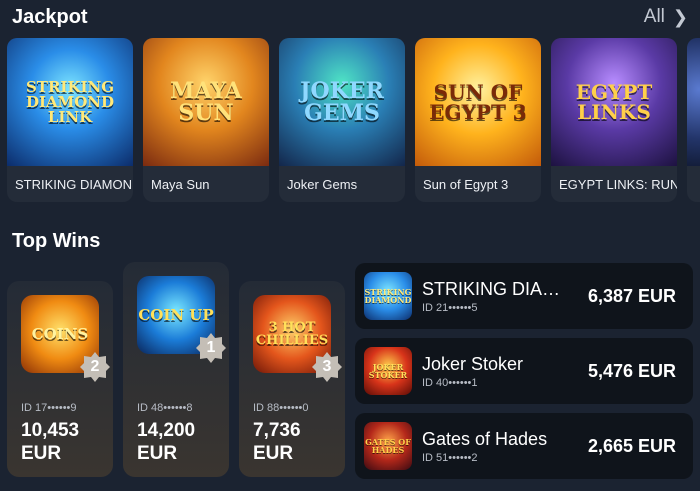 This screenshot has width=700, height=491. I want to click on win-amount-value: 14,200, so click(166, 430).